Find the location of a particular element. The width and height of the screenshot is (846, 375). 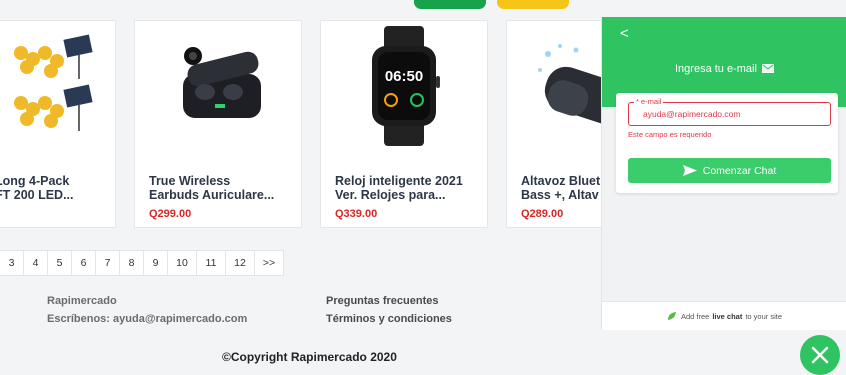

powered-bold: live chat is located at coordinates (727, 316).